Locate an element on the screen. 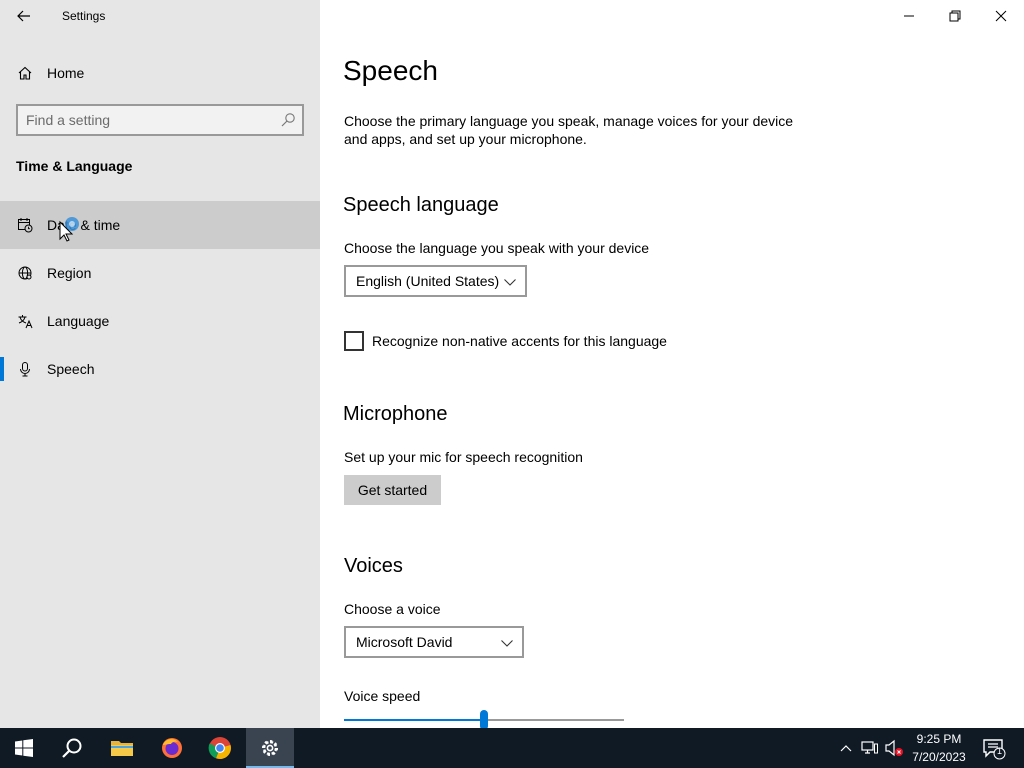 Image resolution: width=1024 pixels, height=768 pixels. section-label: Time & Language is located at coordinates (74, 166).